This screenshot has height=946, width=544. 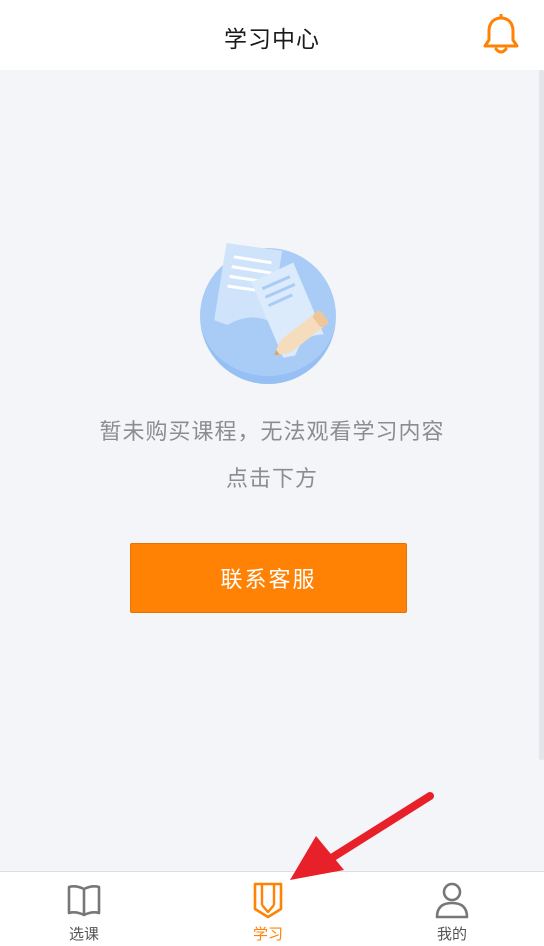 What do you see at coordinates (84, 901) in the screenshot?
I see `book-icon` at bounding box center [84, 901].